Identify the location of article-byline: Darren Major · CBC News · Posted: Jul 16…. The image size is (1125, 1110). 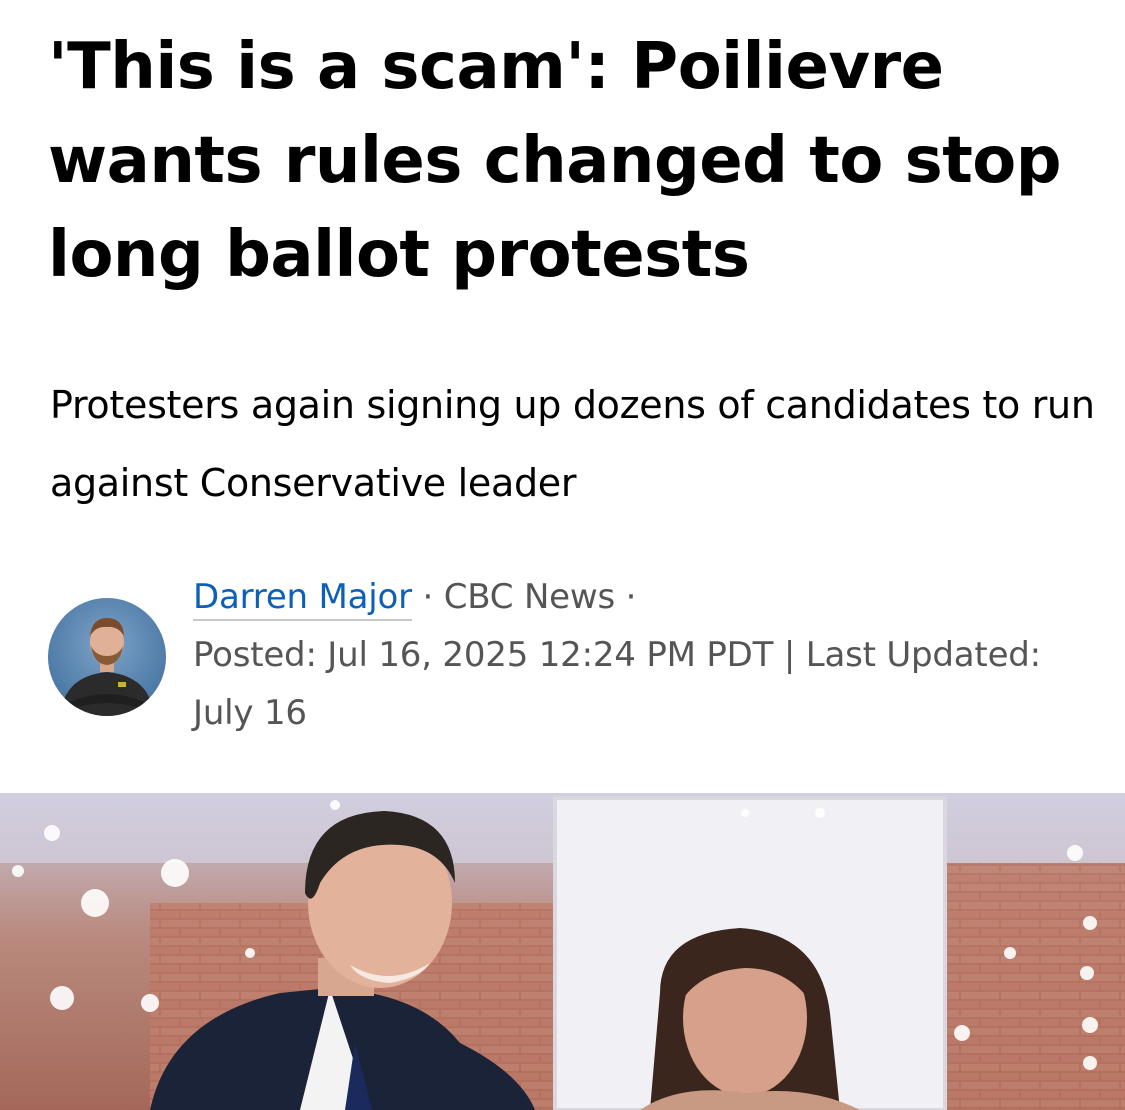
(643, 655).